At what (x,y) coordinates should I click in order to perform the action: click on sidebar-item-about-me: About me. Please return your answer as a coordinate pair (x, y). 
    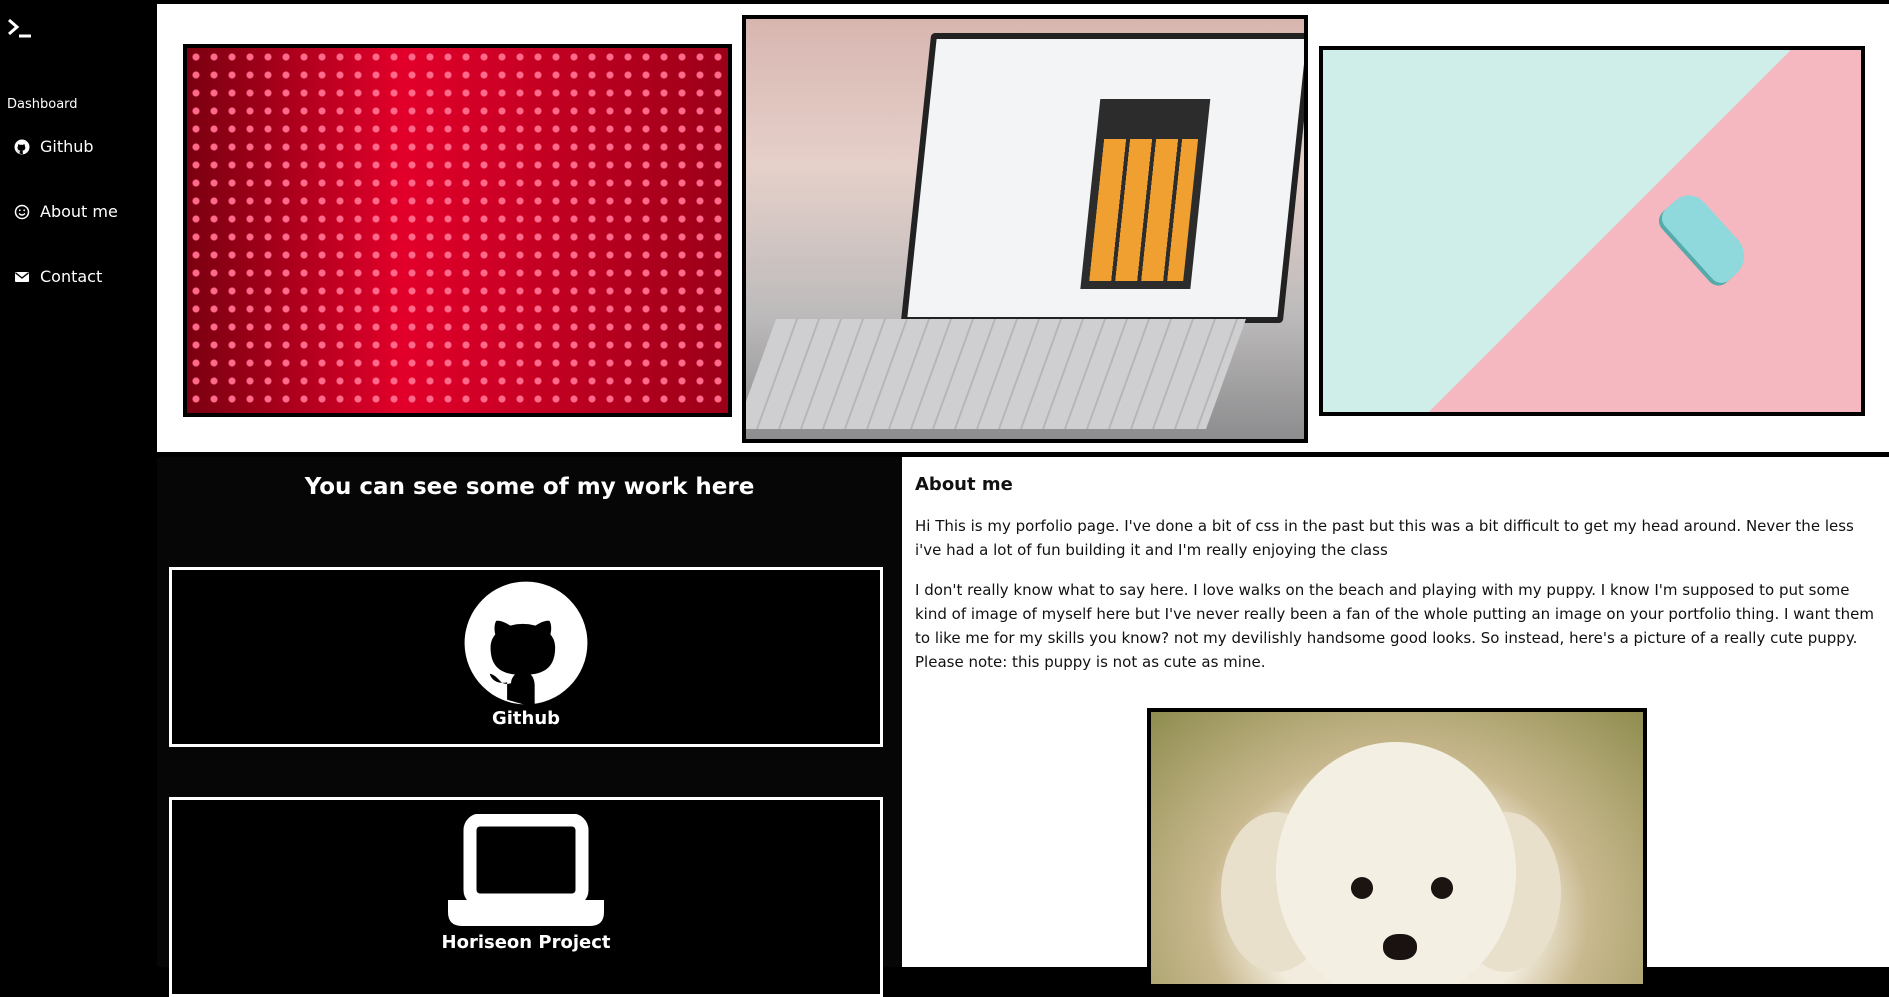
    Looking at the image, I should click on (66, 211).